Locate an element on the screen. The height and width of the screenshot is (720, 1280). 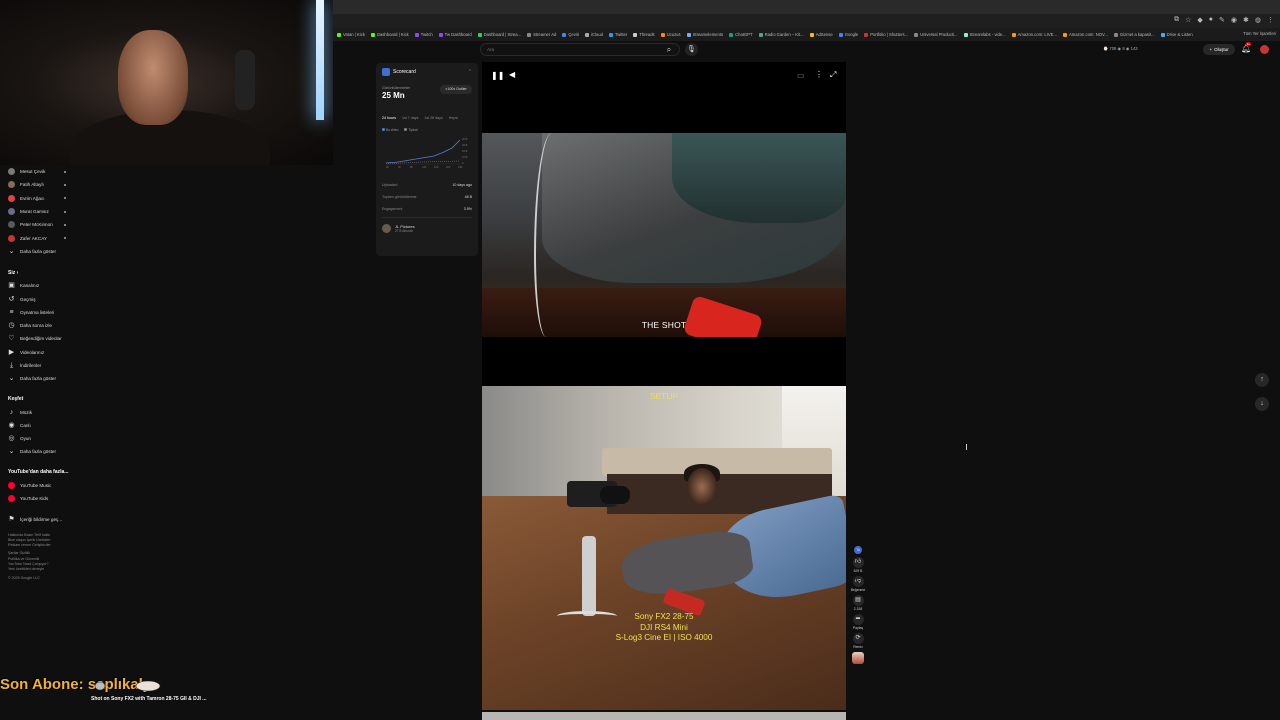
sidebar-item-label: Beğendiğim videolar is located at coordinates (41, 339).